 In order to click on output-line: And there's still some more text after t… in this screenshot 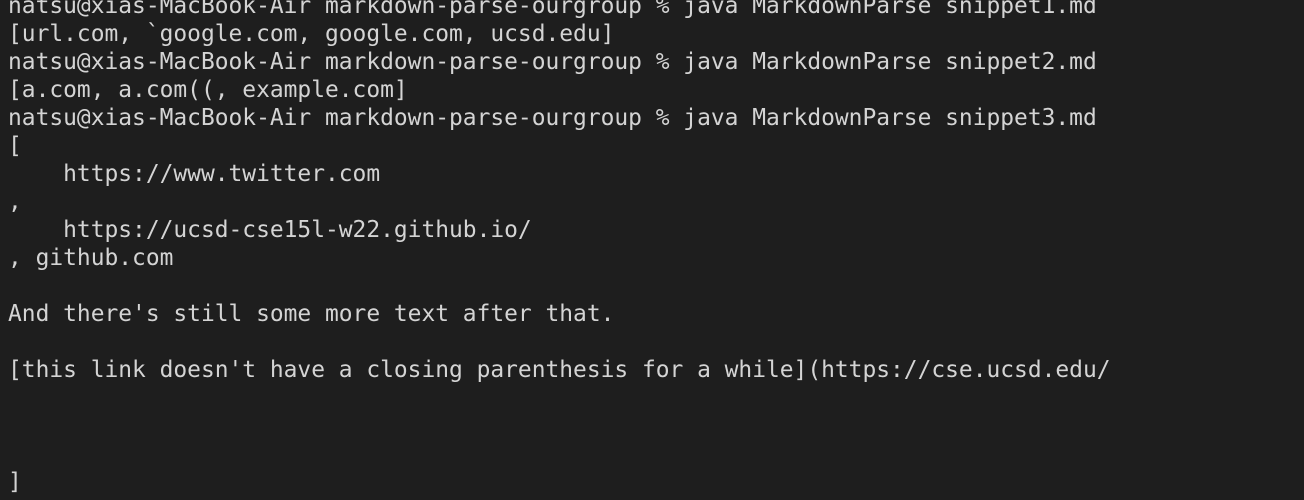, I will do `click(311, 314)`.